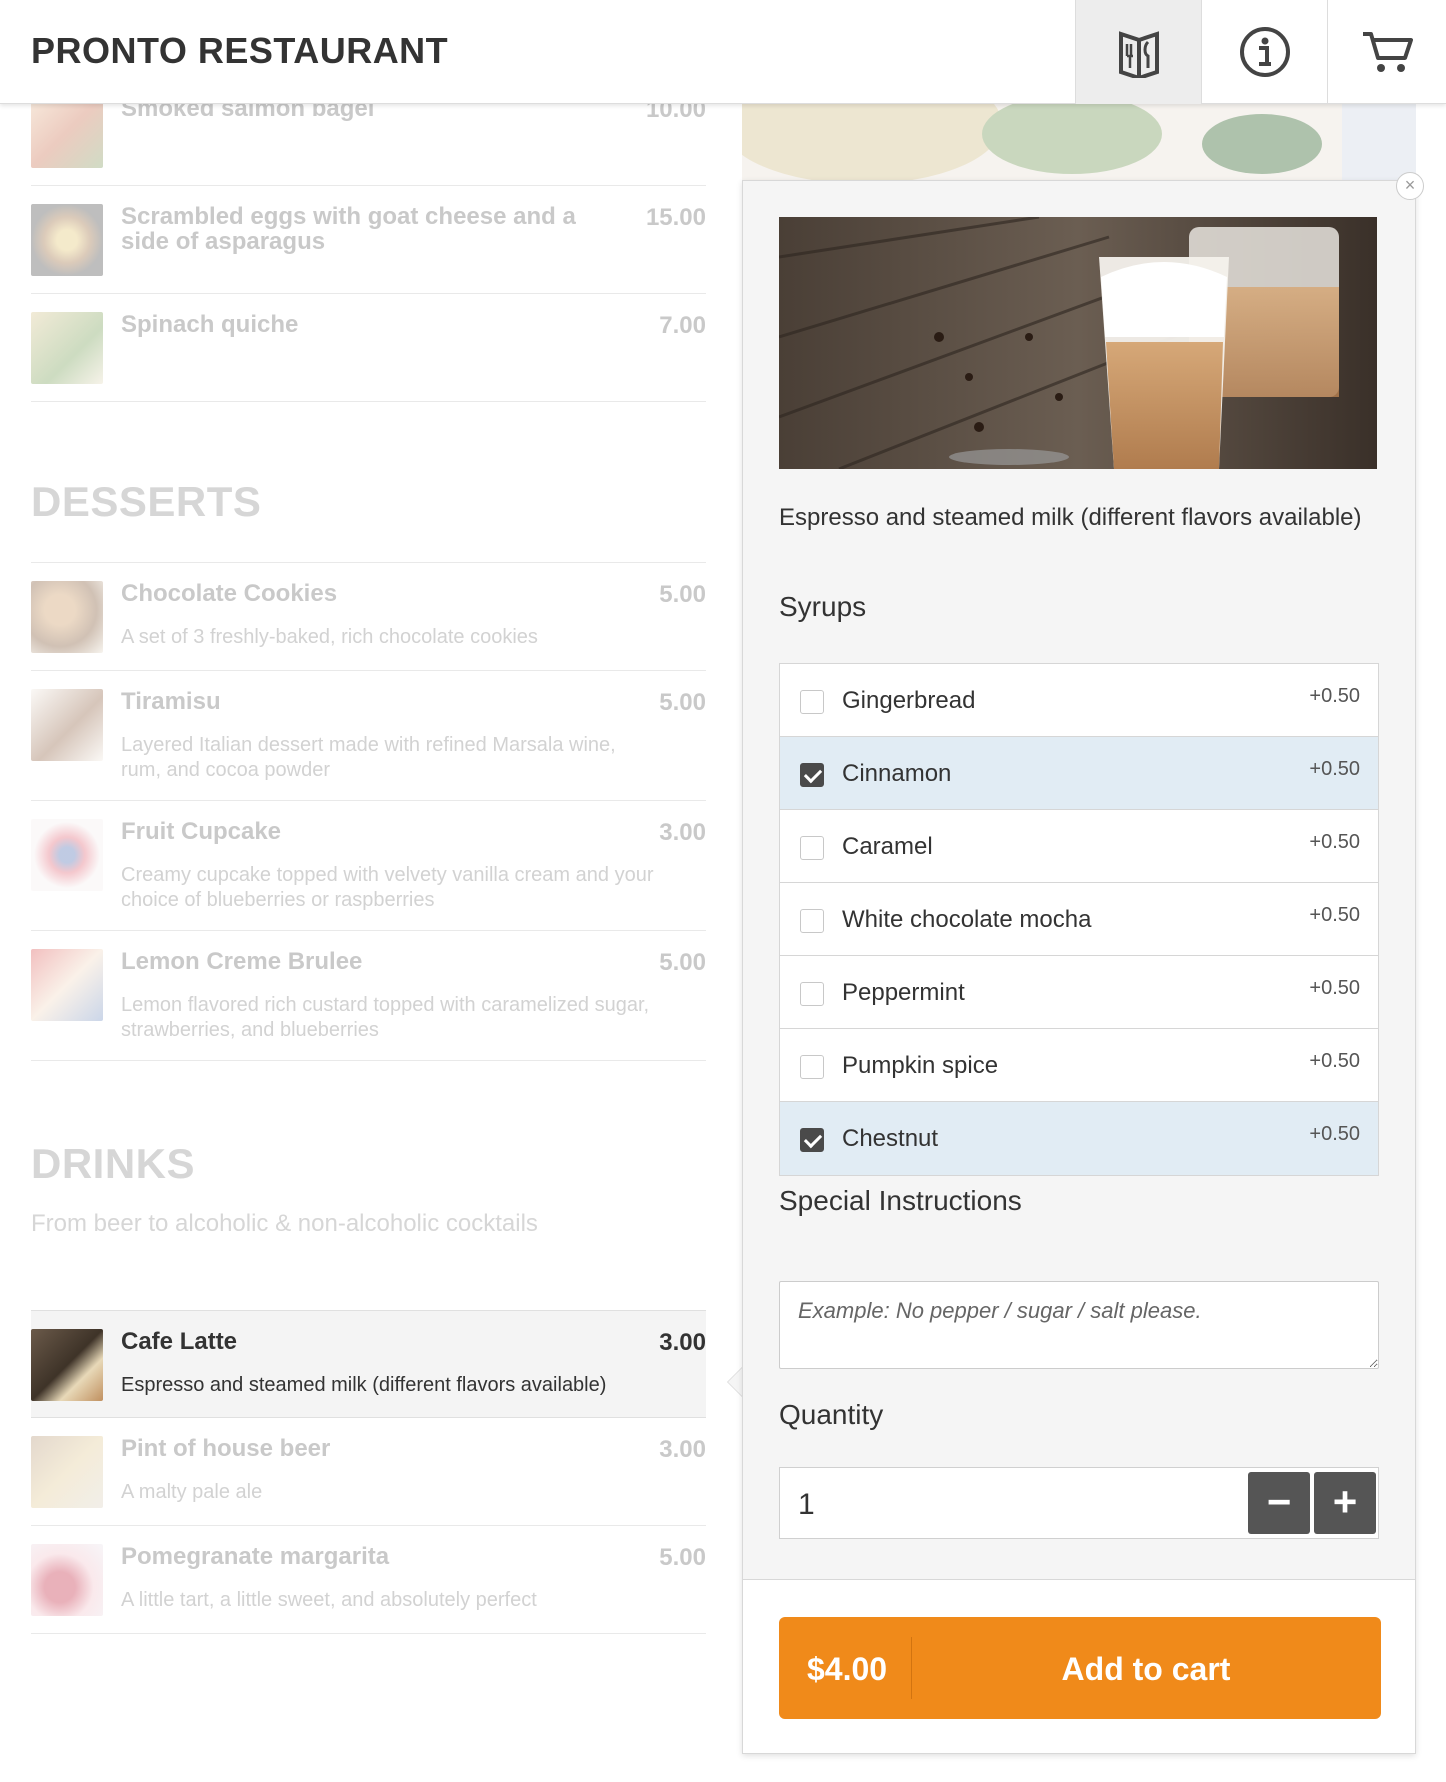  I want to click on syrup-option-pumpkin-spice: Pumpkin spice +0.50, so click(1079, 1065).